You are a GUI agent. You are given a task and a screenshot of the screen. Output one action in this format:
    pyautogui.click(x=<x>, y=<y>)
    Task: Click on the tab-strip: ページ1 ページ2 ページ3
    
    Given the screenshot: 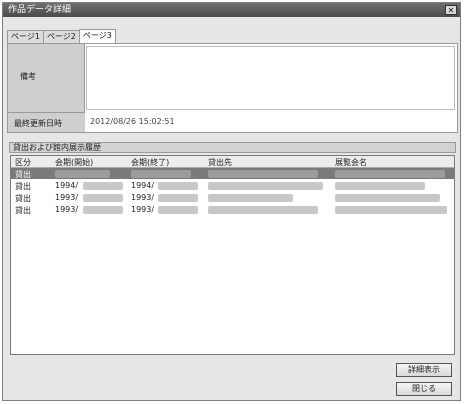 What is the action you would take?
    pyautogui.click(x=61, y=36)
    